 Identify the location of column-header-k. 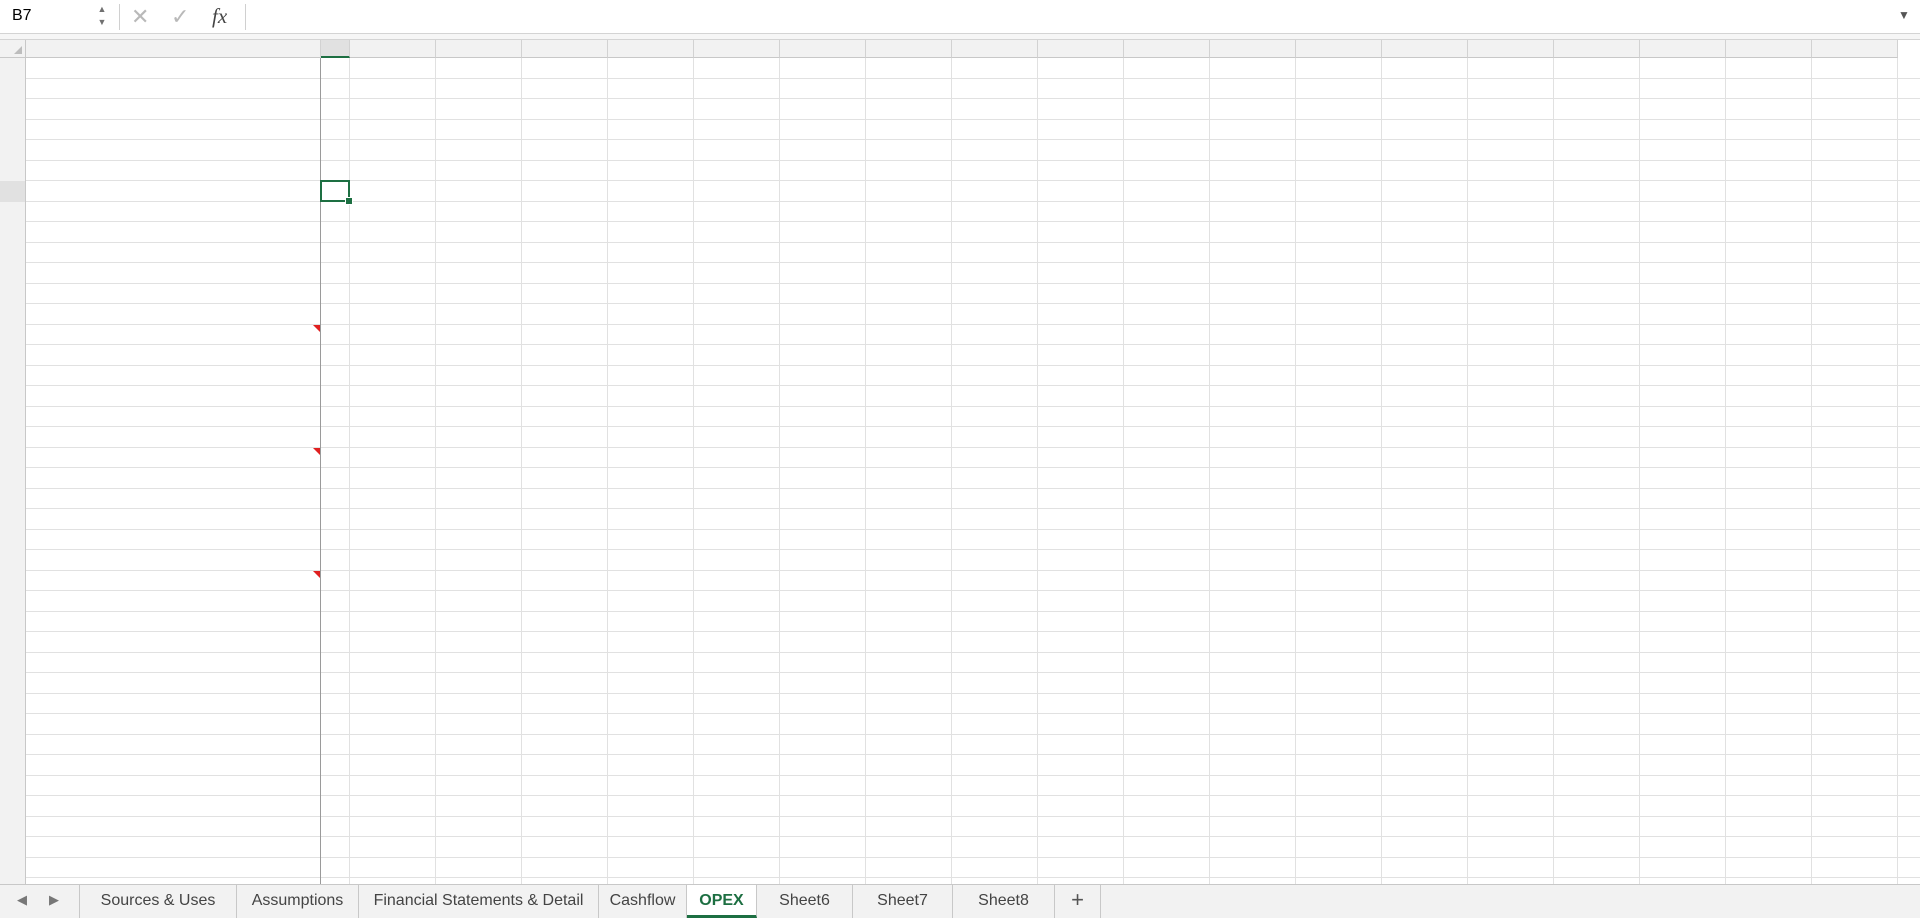
(1081, 49).